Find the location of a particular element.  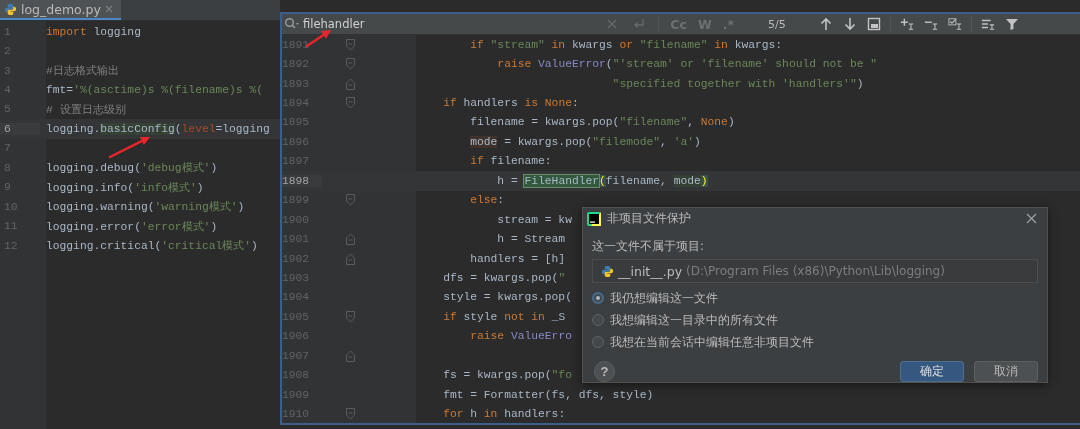

code-line: h = Stream is located at coordinates (531, 239).